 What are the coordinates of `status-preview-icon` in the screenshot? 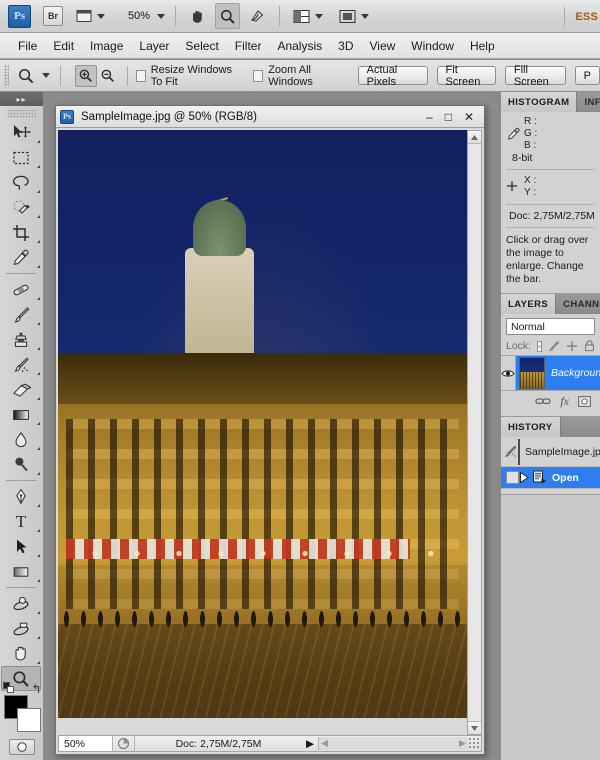 It's located at (124, 743).